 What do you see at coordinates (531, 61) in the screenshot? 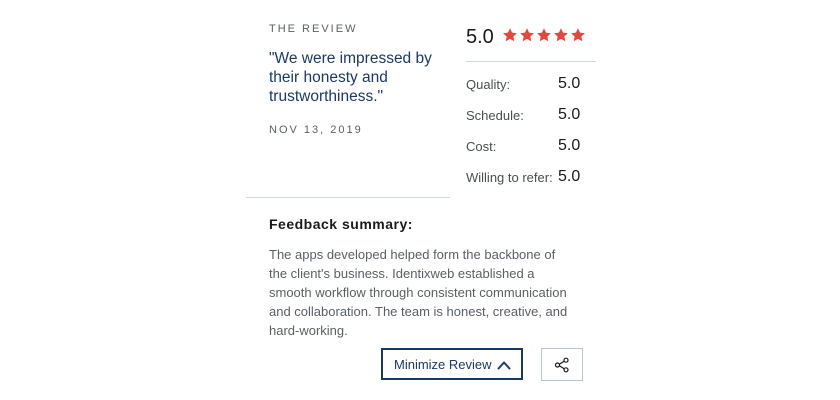
I see `right-divider` at bounding box center [531, 61].